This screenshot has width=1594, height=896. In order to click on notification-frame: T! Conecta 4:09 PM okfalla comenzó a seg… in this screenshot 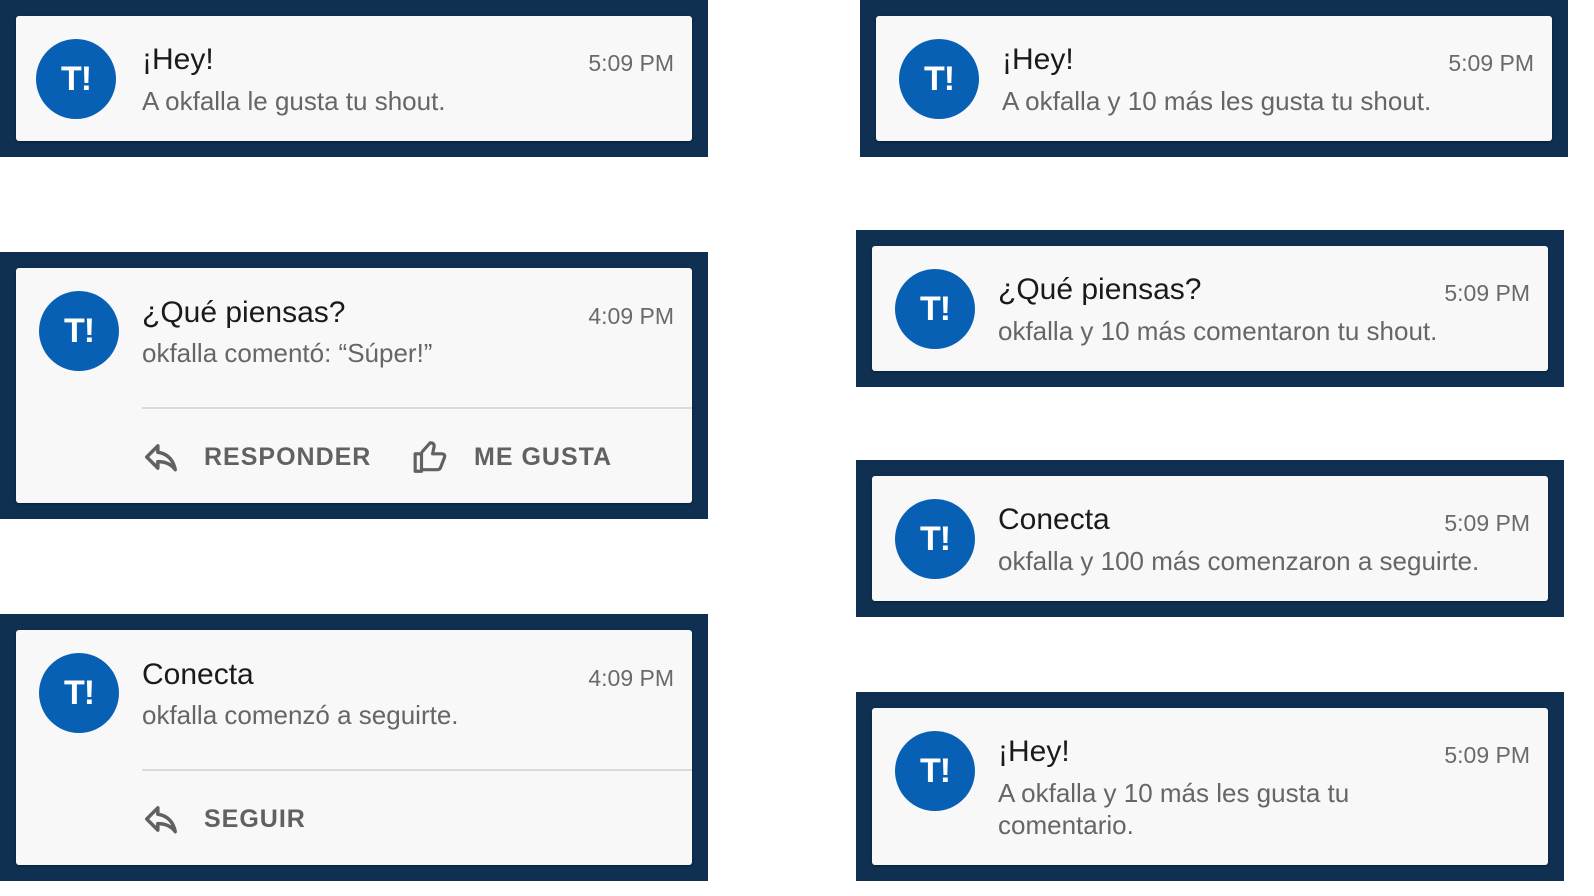, I will do `click(354, 747)`.